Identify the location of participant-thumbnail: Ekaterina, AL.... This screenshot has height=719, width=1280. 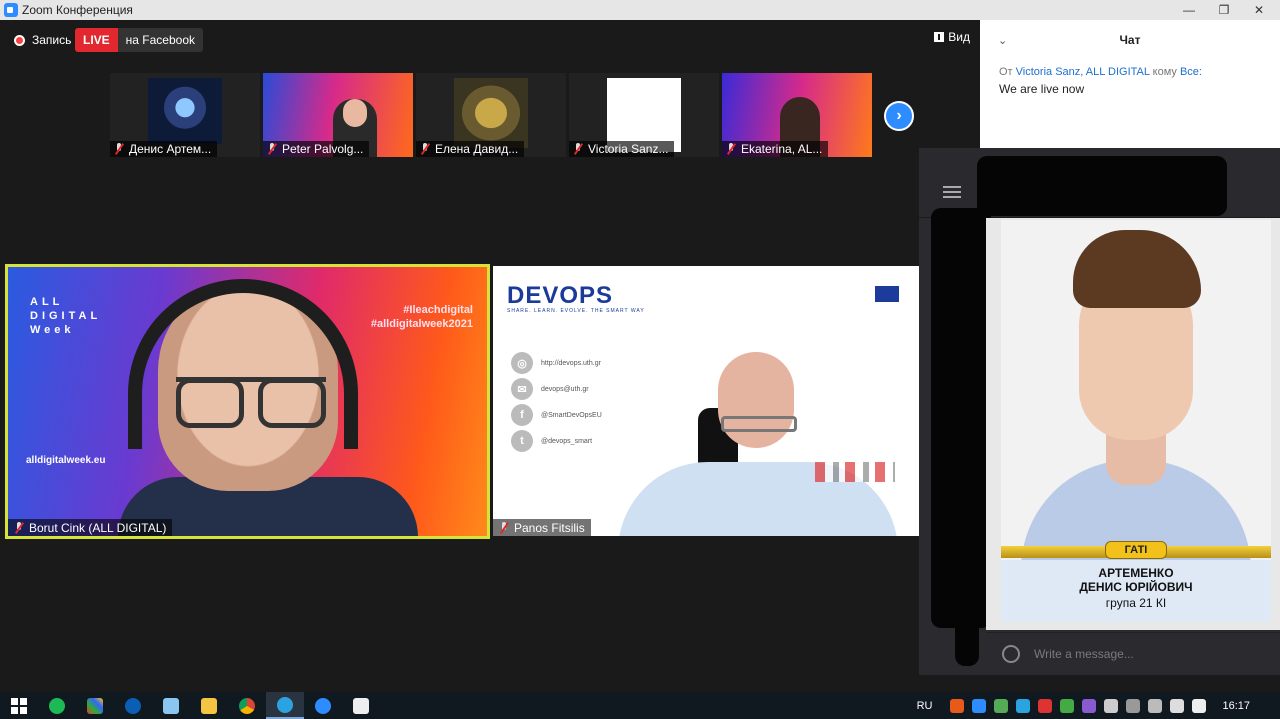
(797, 115).